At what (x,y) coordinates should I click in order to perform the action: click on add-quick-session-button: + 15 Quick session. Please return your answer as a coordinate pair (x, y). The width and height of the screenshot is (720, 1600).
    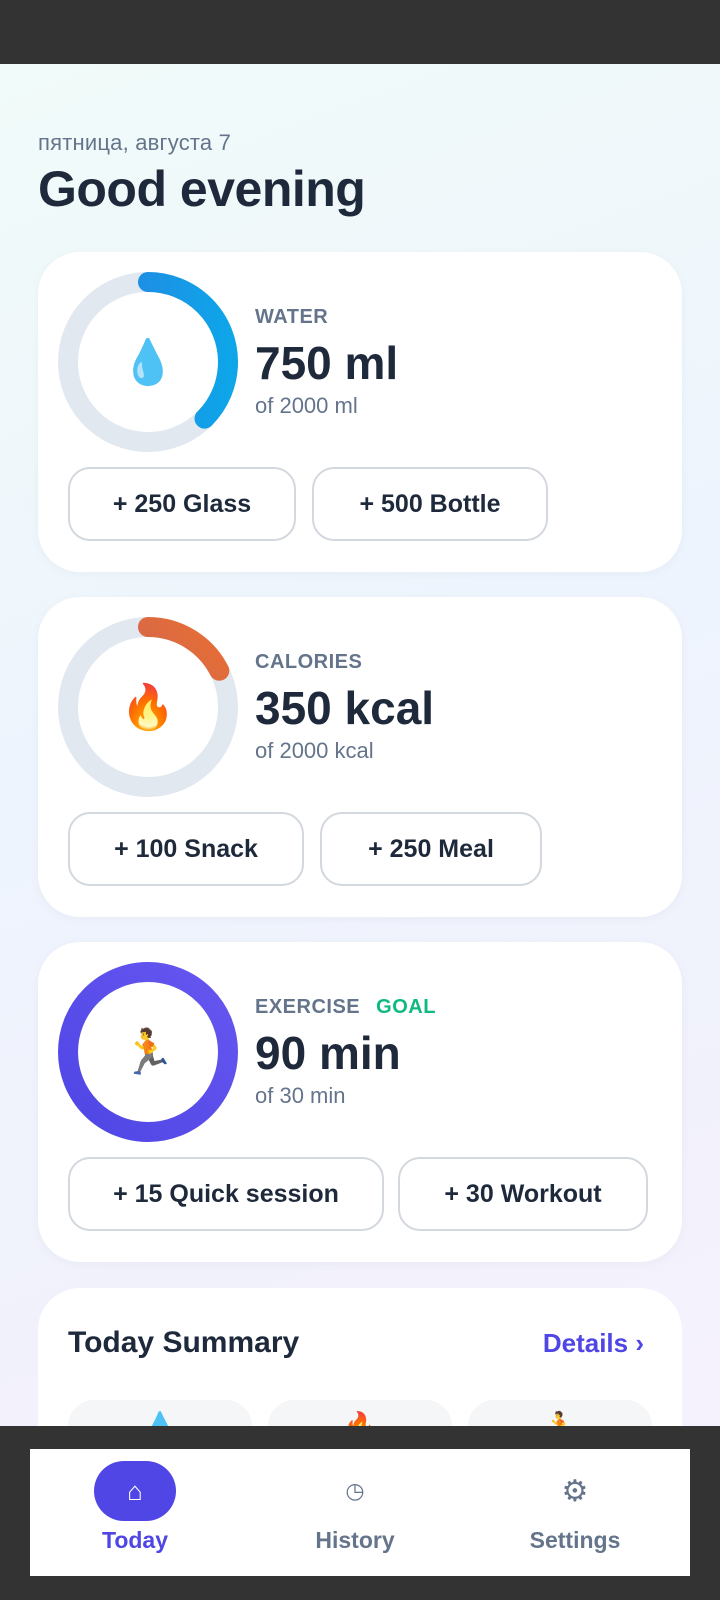
    Looking at the image, I should click on (226, 1194).